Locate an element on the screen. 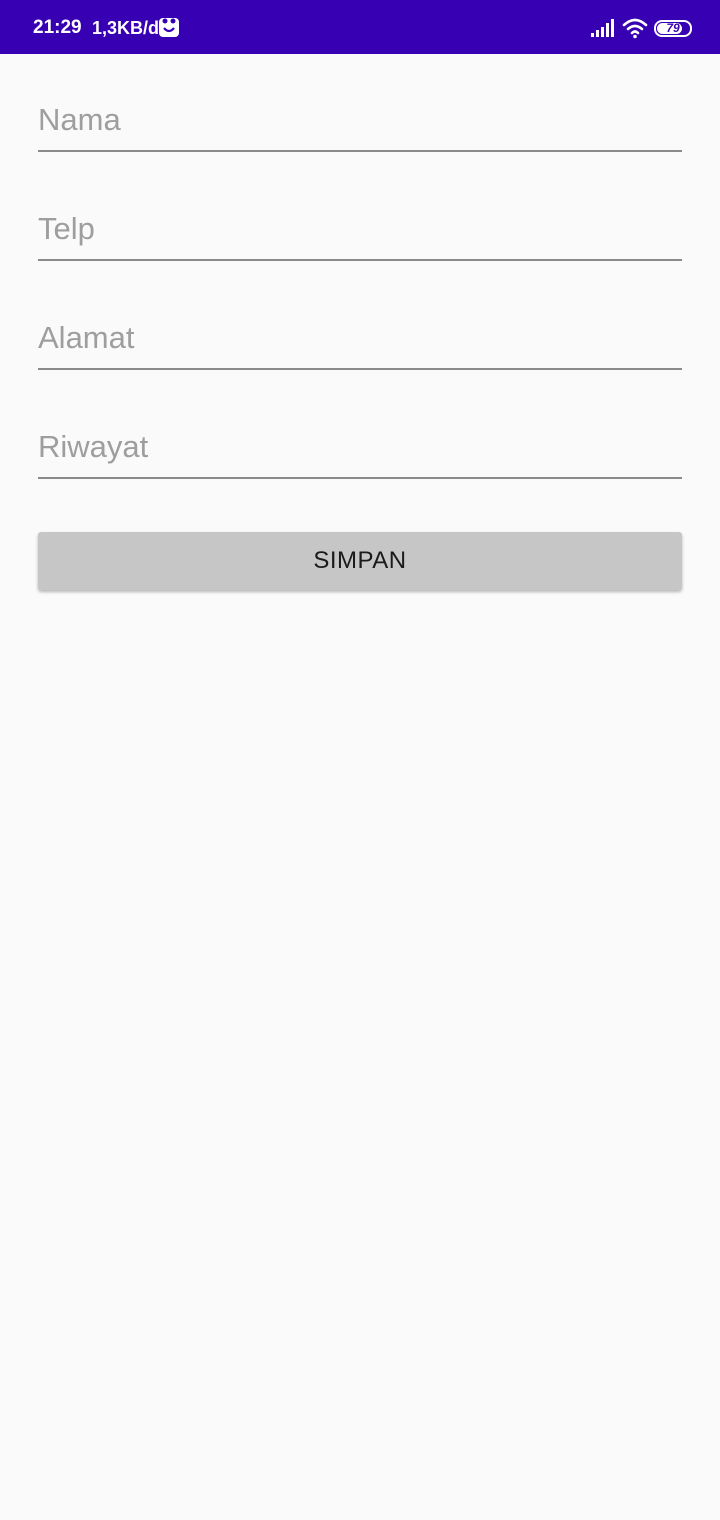 The height and width of the screenshot is (1520, 720). battery-level: 79 is located at coordinates (673, 28).